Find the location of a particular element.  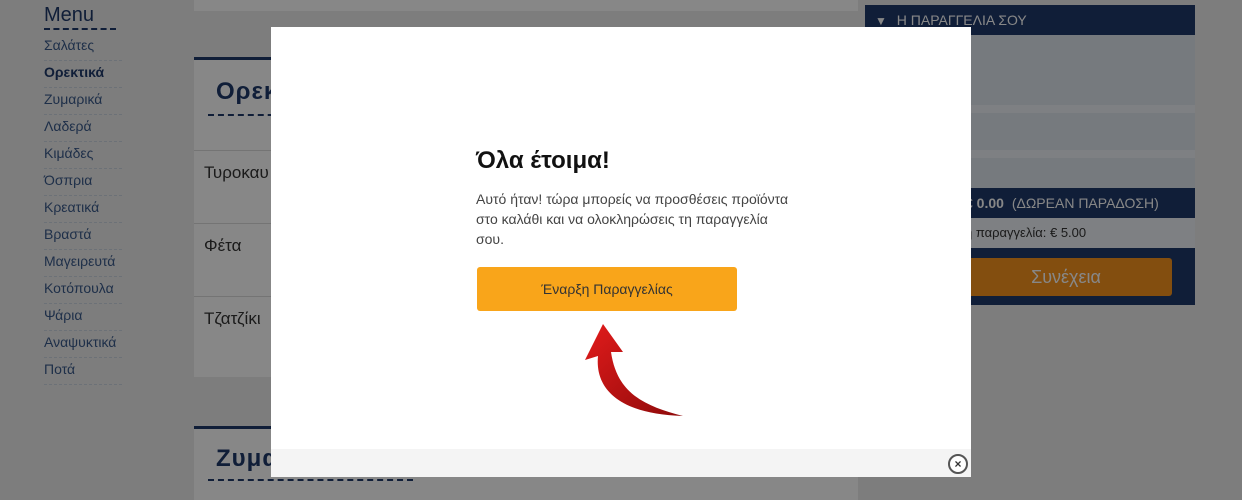

close-icon: × is located at coordinates (958, 464).